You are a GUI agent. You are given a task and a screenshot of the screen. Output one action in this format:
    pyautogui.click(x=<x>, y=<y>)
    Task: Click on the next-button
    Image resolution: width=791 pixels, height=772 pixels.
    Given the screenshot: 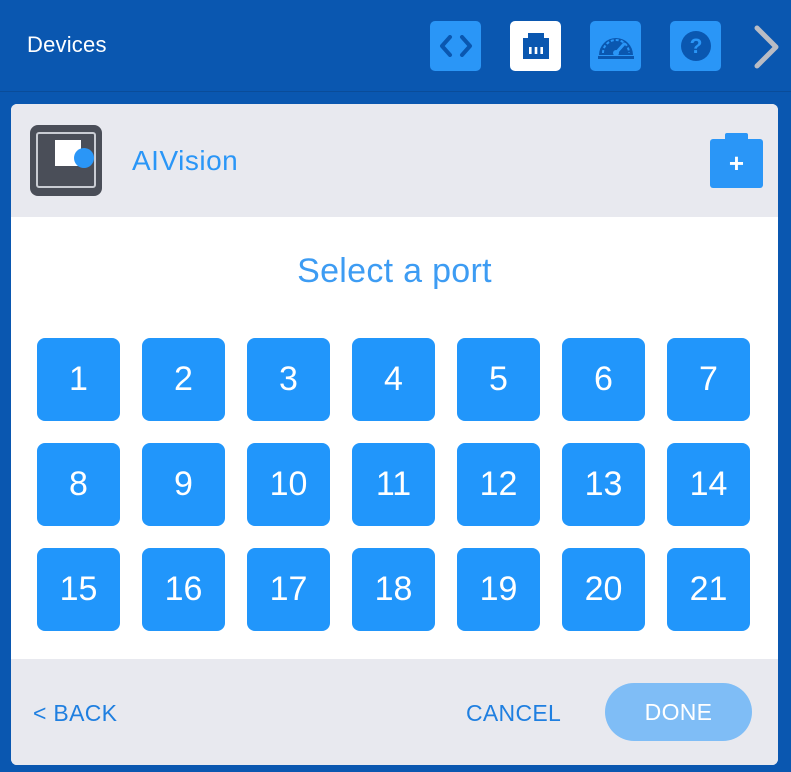 What is the action you would take?
    pyautogui.click(x=766, y=47)
    